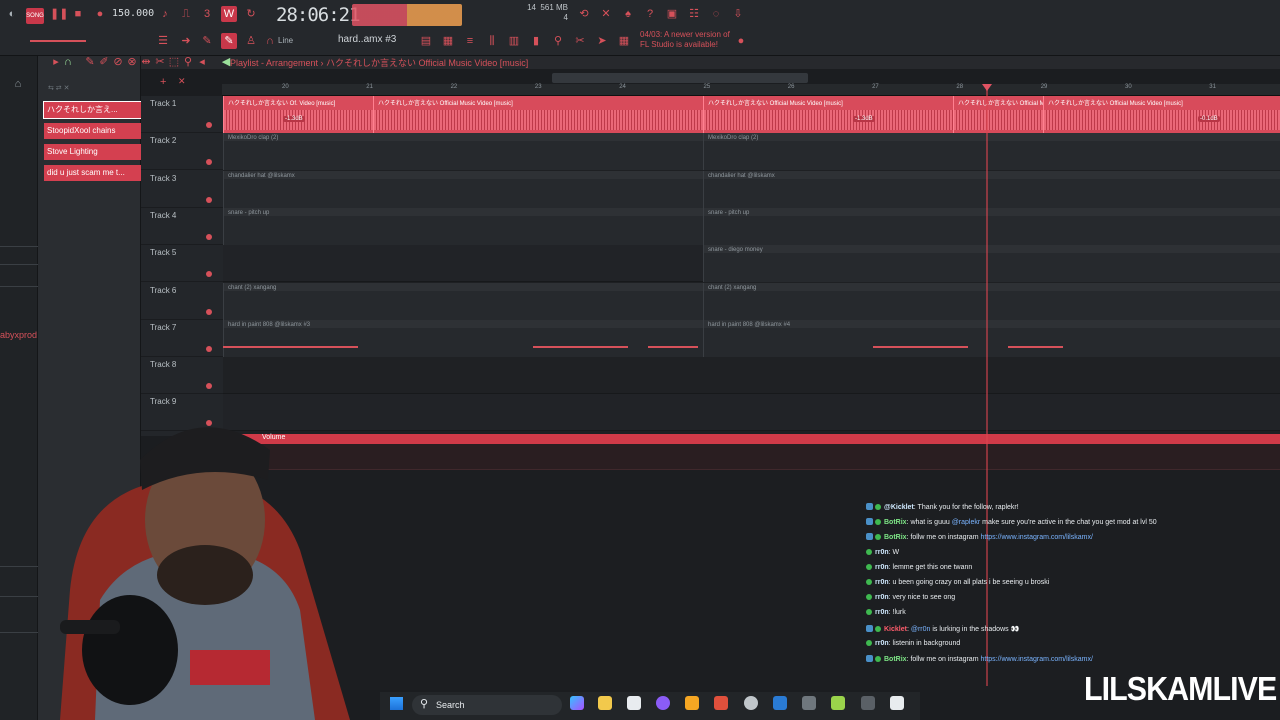 The height and width of the screenshot is (720, 1280). Describe the element at coordinates (634, 703) in the screenshot. I see `store-icon` at that location.